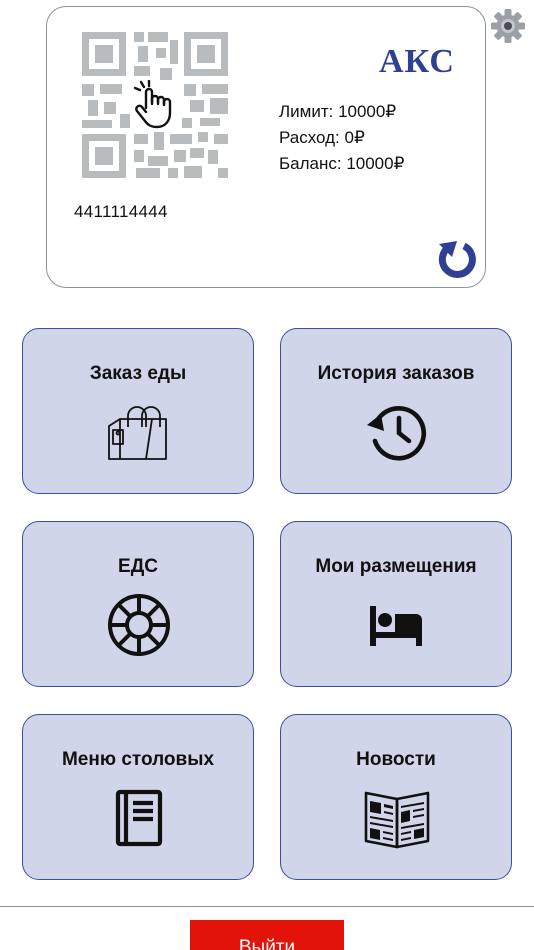  I want to click on logout-label: Выйти, so click(267, 943).